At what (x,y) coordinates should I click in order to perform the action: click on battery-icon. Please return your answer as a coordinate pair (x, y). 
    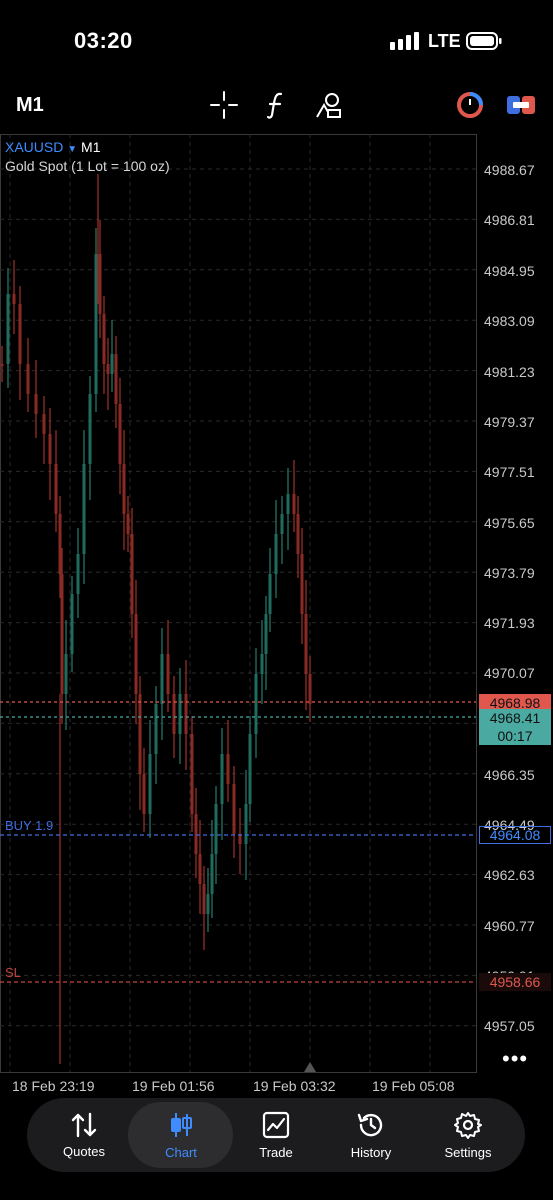
    Looking at the image, I should click on (484, 41).